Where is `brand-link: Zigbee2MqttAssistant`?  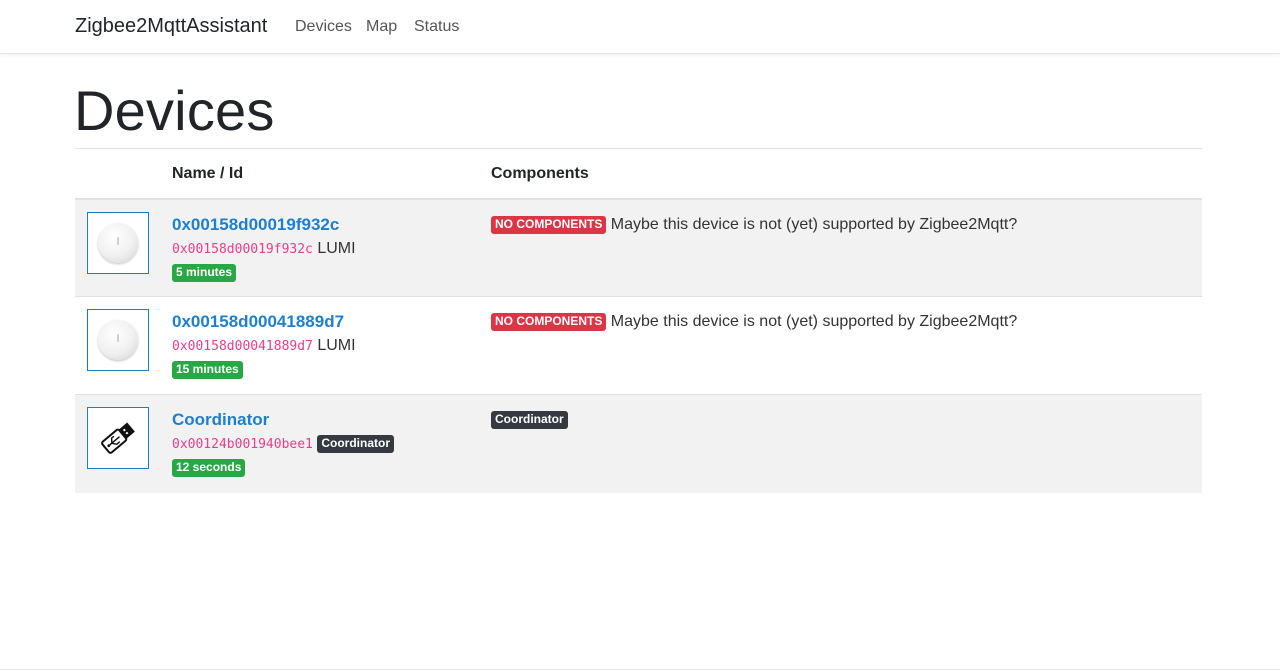 brand-link: Zigbee2MqttAssistant is located at coordinates (171, 26).